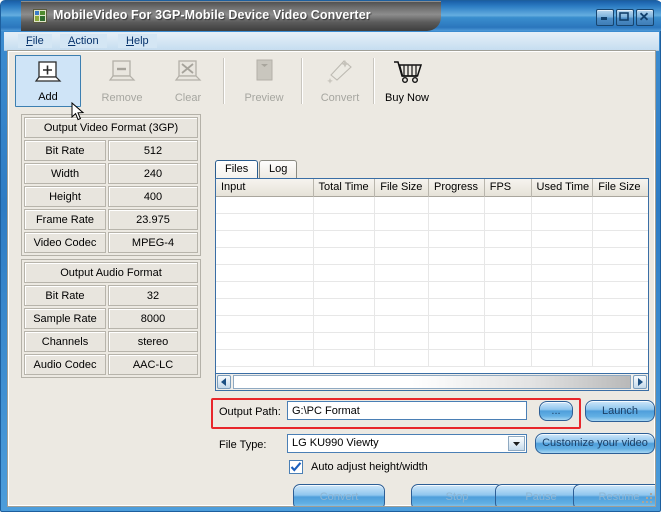  Describe the element at coordinates (122, 98) in the screenshot. I see `toolbar-label-remove: Remove` at that location.